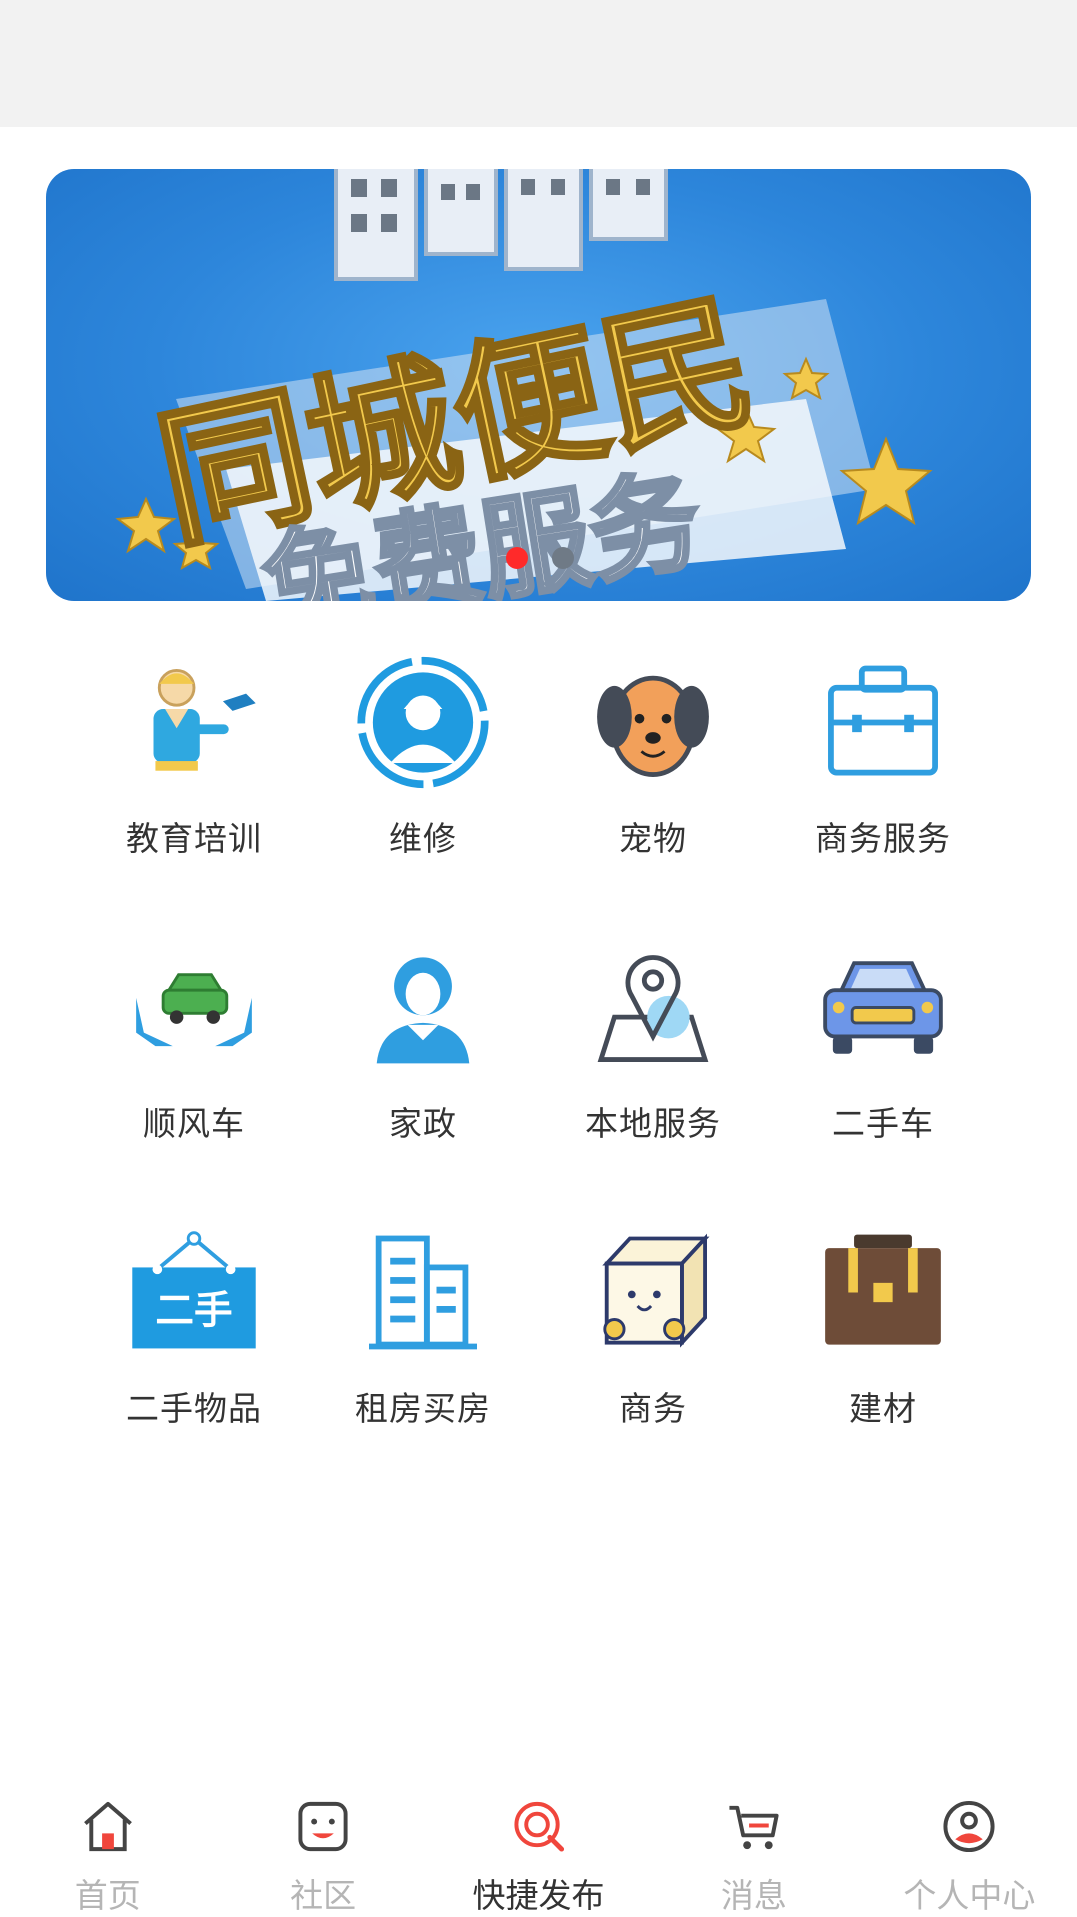 This screenshot has height=1917, width=1077. I want to click on user-icon, so click(969, 1826).